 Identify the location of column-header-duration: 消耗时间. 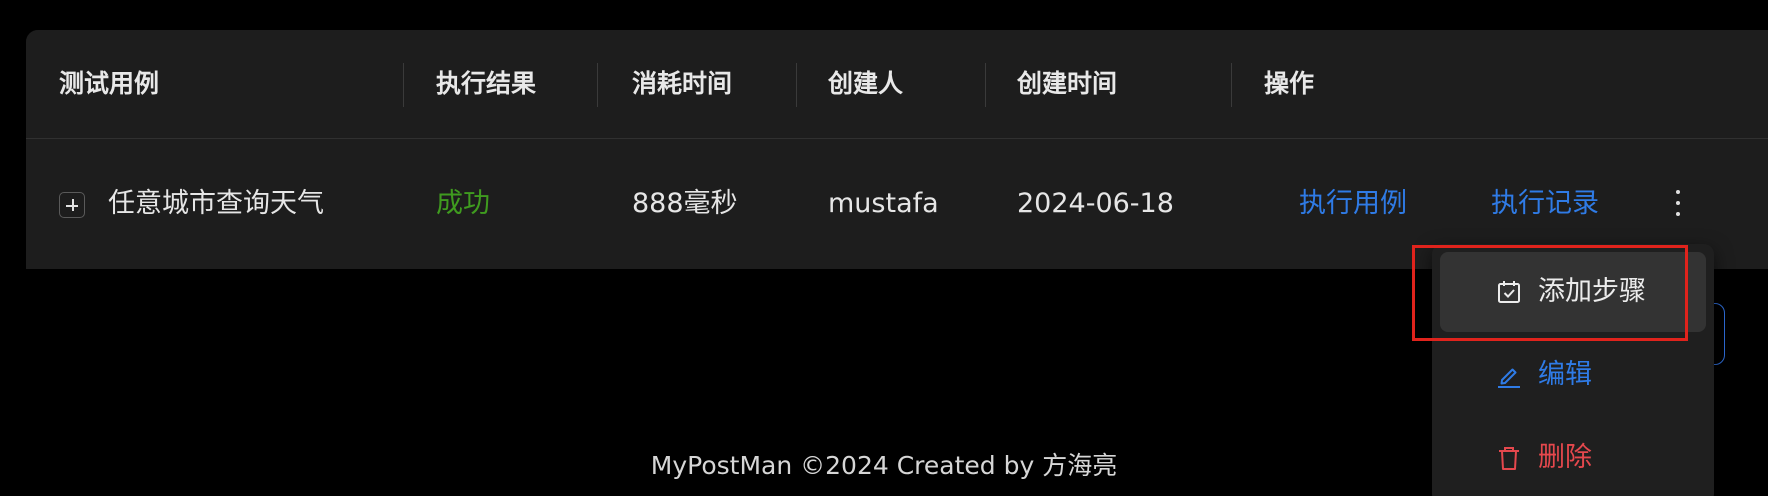
(682, 83).